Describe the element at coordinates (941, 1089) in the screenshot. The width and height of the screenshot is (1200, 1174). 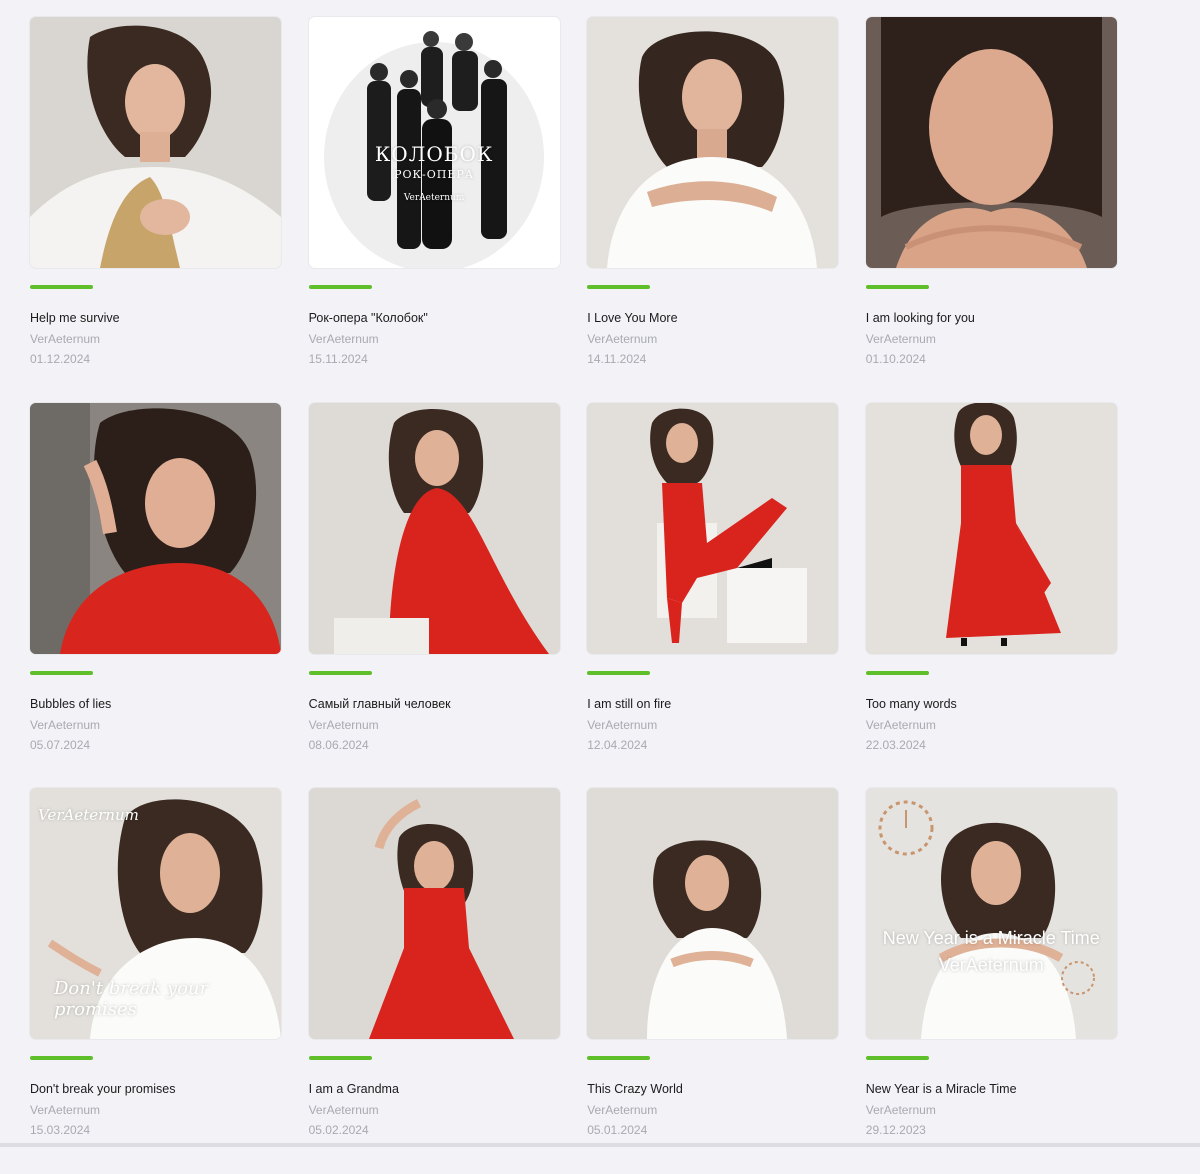
I see `album-title: New Year is a Miracle Time` at that location.